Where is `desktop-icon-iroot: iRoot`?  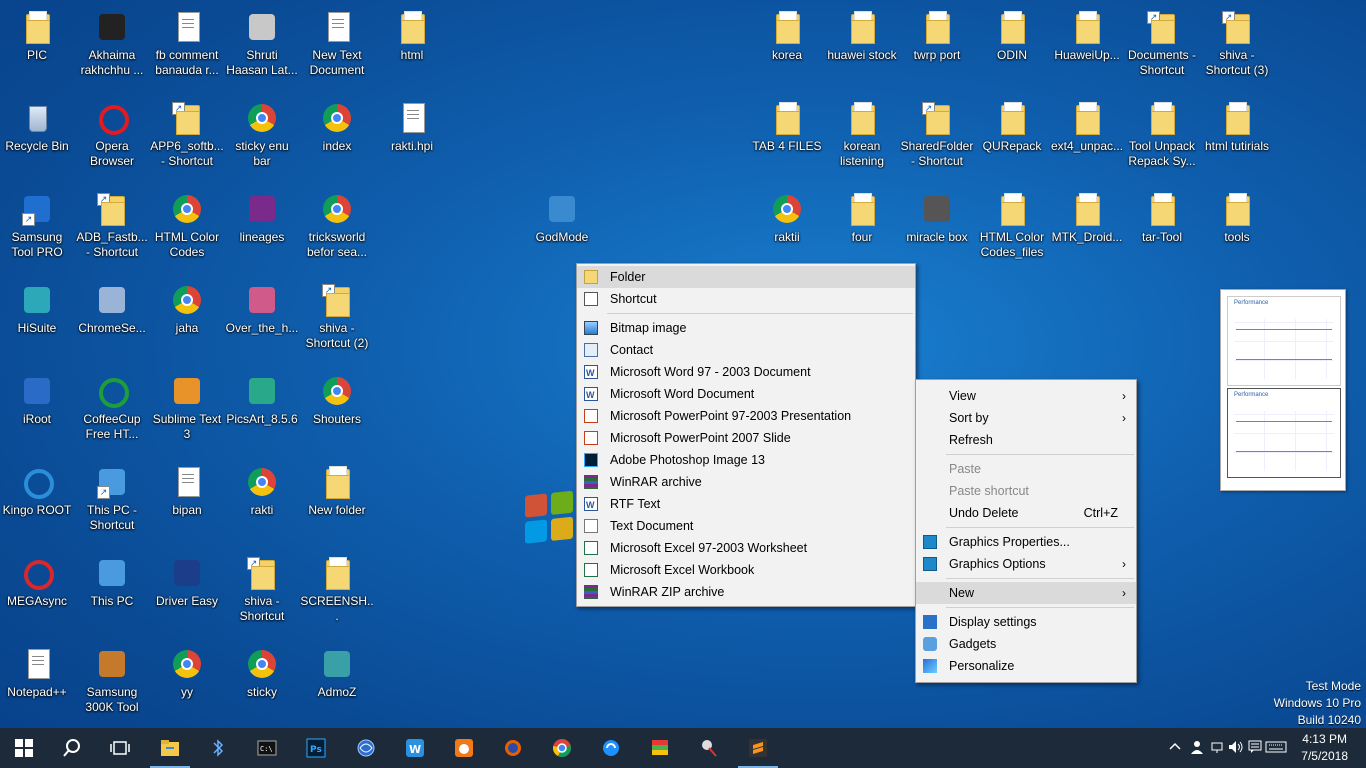 desktop-icon-iroot: iRoot is located at coordinates (37, 414).